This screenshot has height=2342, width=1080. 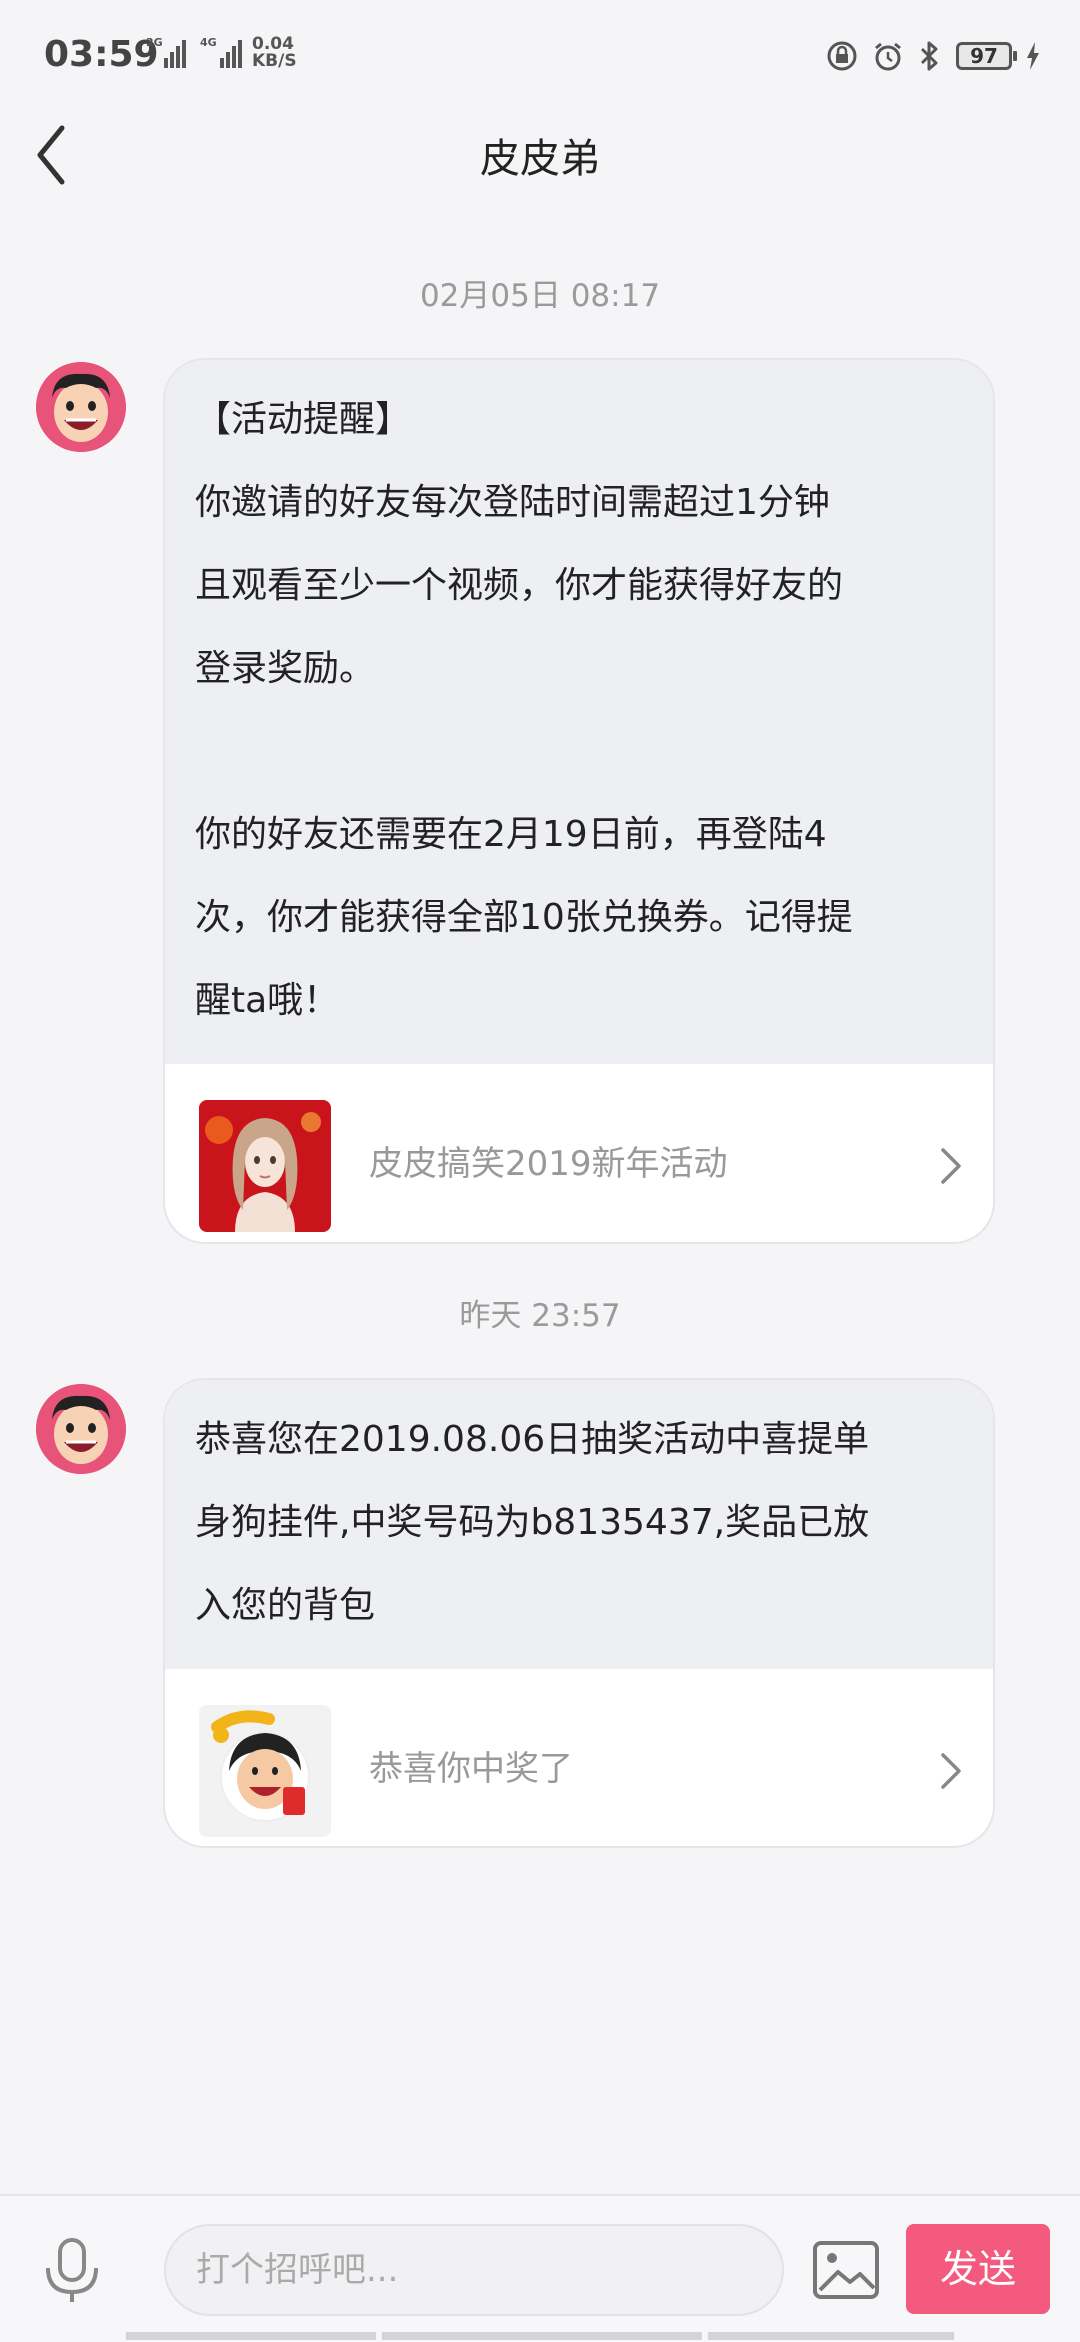 I want to click on battery-icon: 97, so click(x=986, y=56).